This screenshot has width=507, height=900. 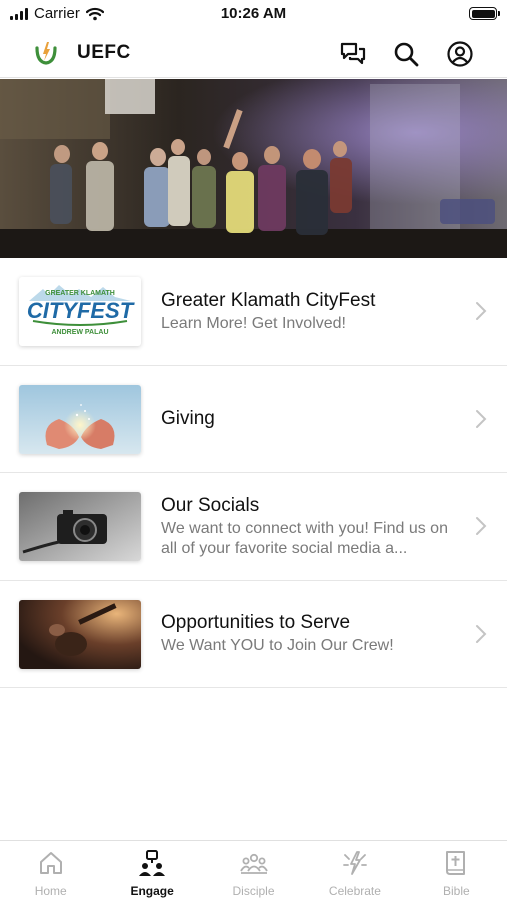 I want to click on tab-bar: Home Engage Disciple Celebrate Bible, so click(x=253, y=870).